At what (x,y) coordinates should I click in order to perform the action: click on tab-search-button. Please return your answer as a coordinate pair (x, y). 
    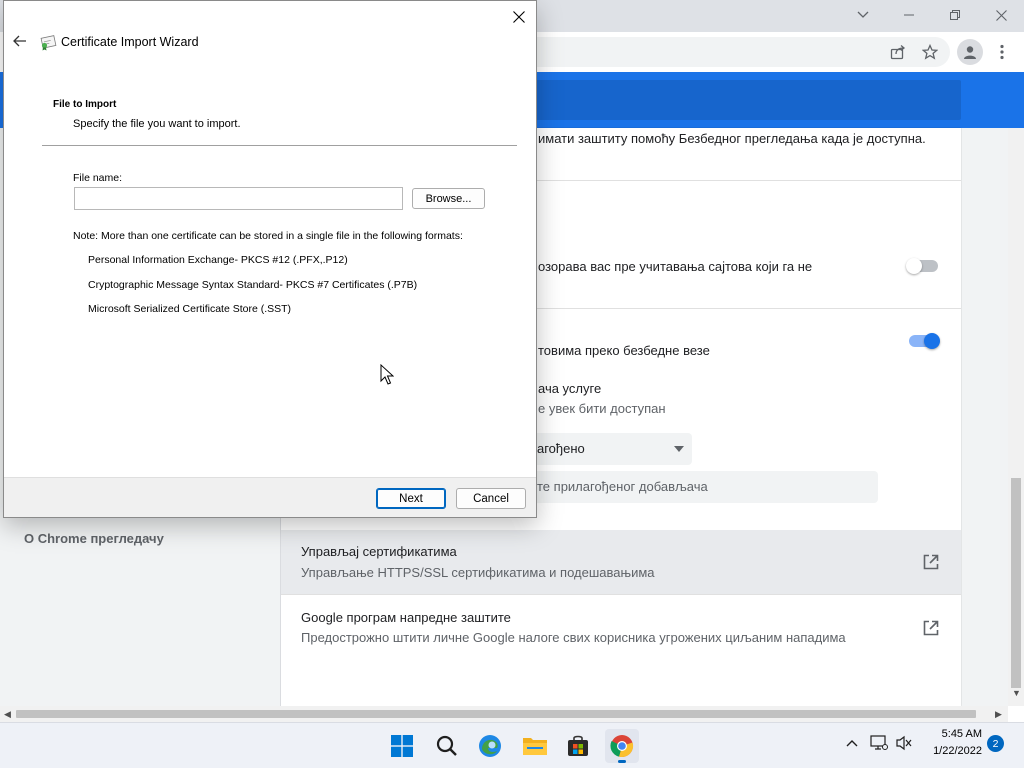
    Looking at the image, I should click on (863, 15).